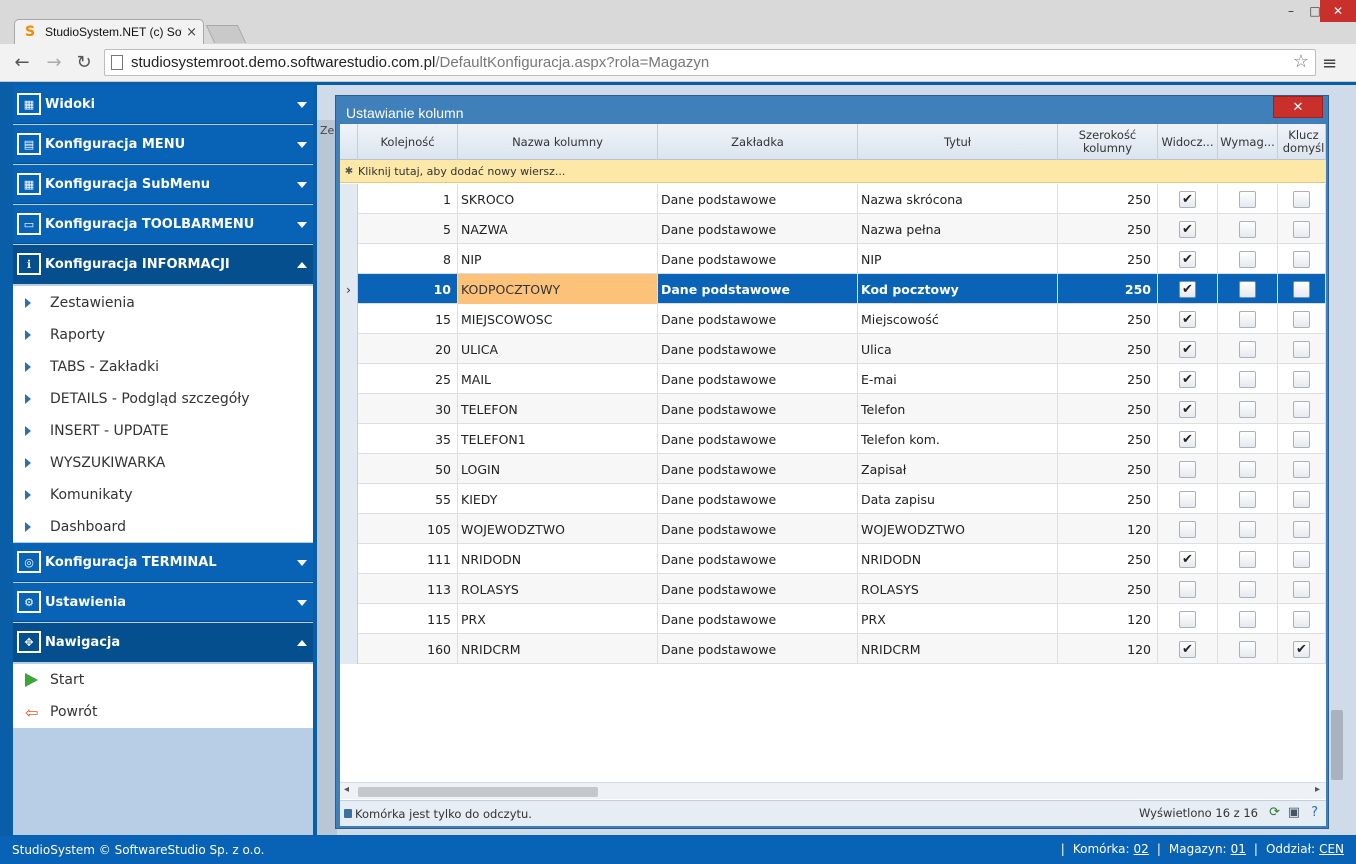 Image resolution: width=1356 pixels, height=864 pixels. I want to click on cell-kolejnosc: 113, so click(408, 589).